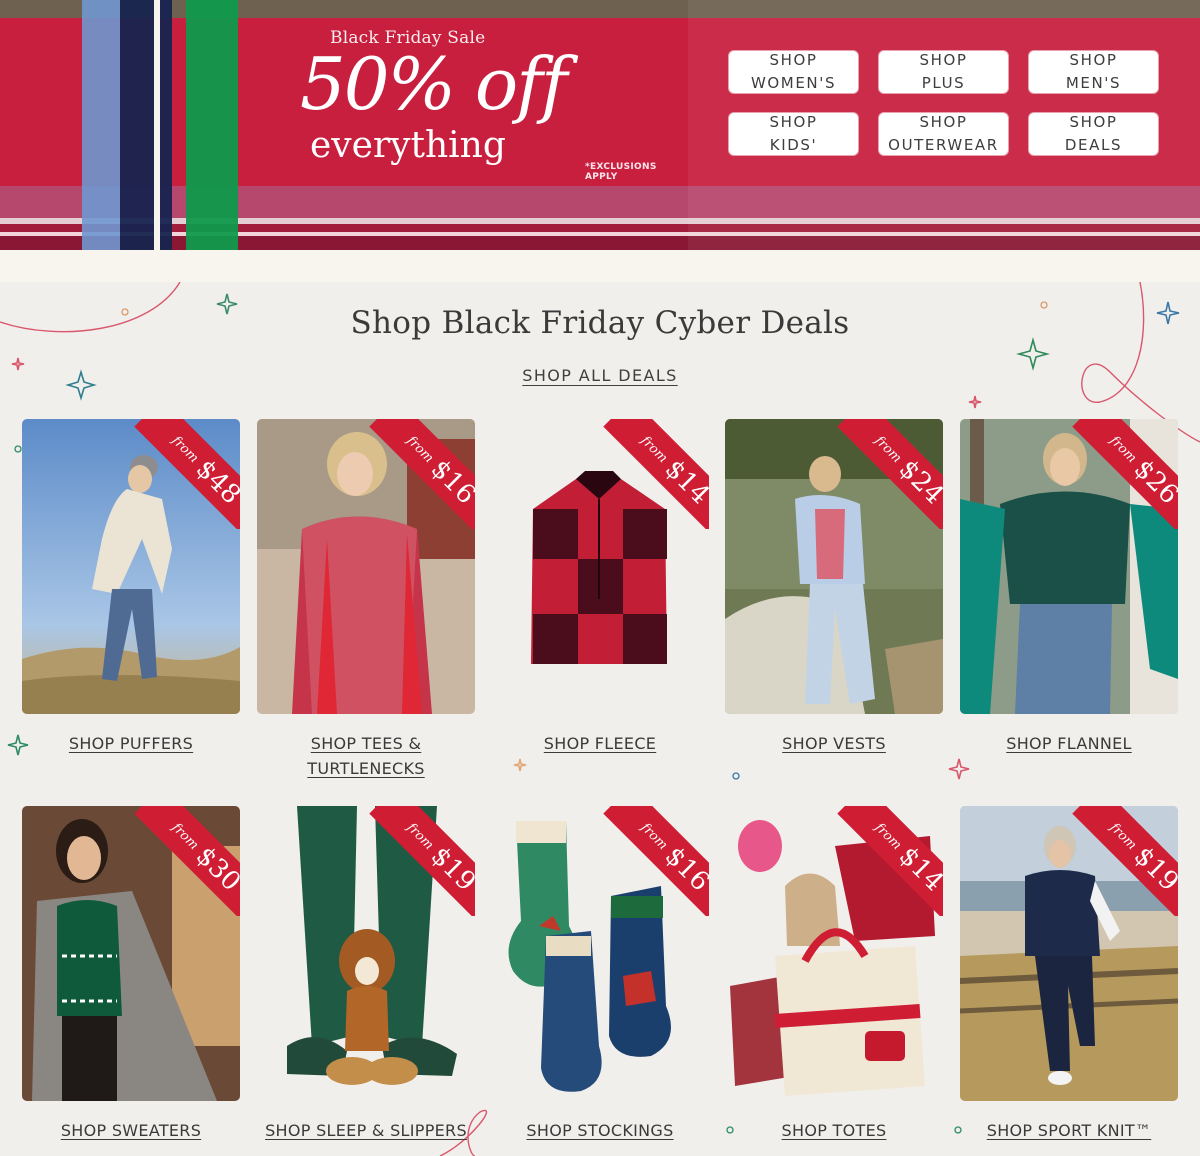 The height and width of the screenshot is (1156, 1200). Describe the element at coordinates (185, 861) in the screenshot. I see `price-ribbon: from$30` at that location.